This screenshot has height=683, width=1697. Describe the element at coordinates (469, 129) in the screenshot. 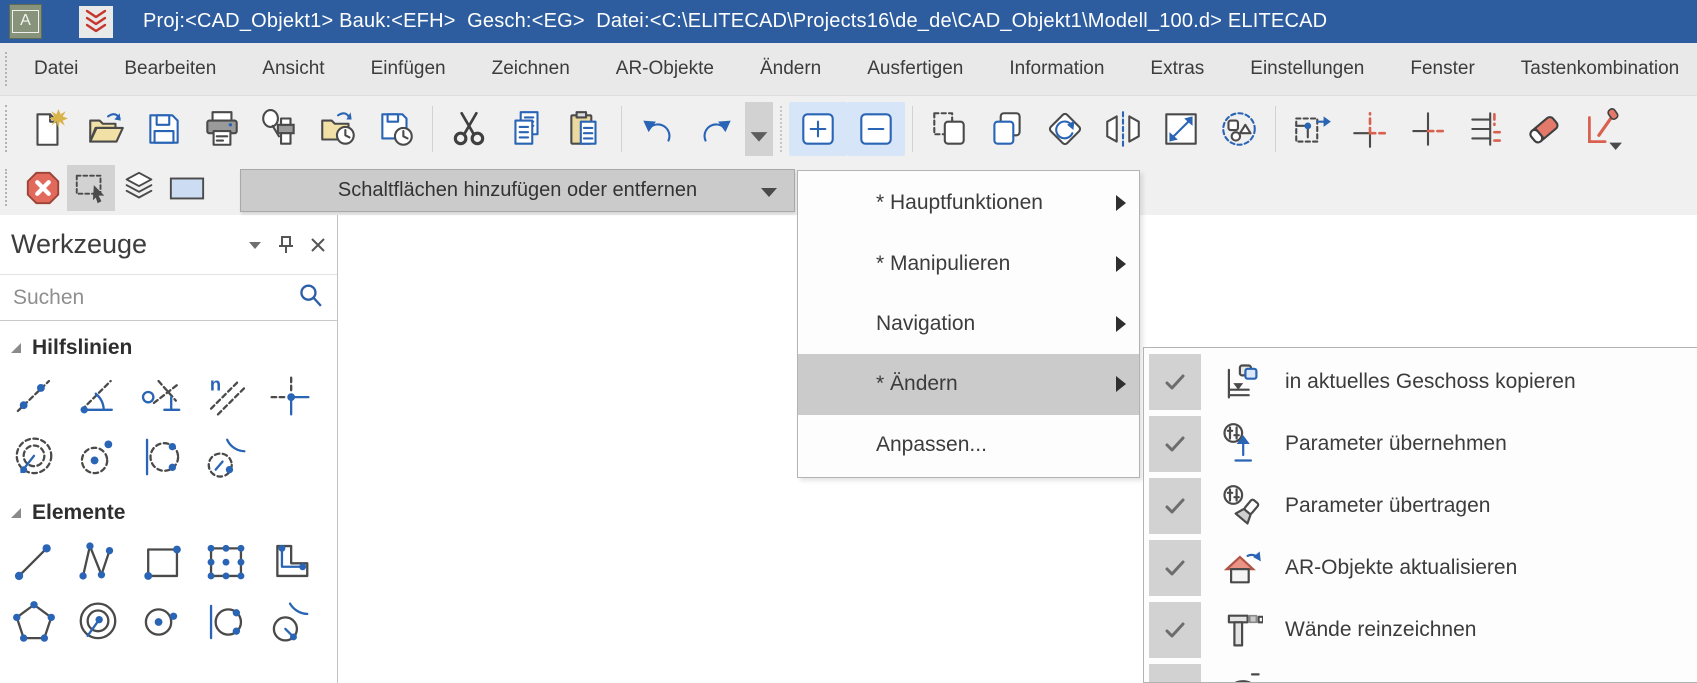

I see `cut-button` at that location.